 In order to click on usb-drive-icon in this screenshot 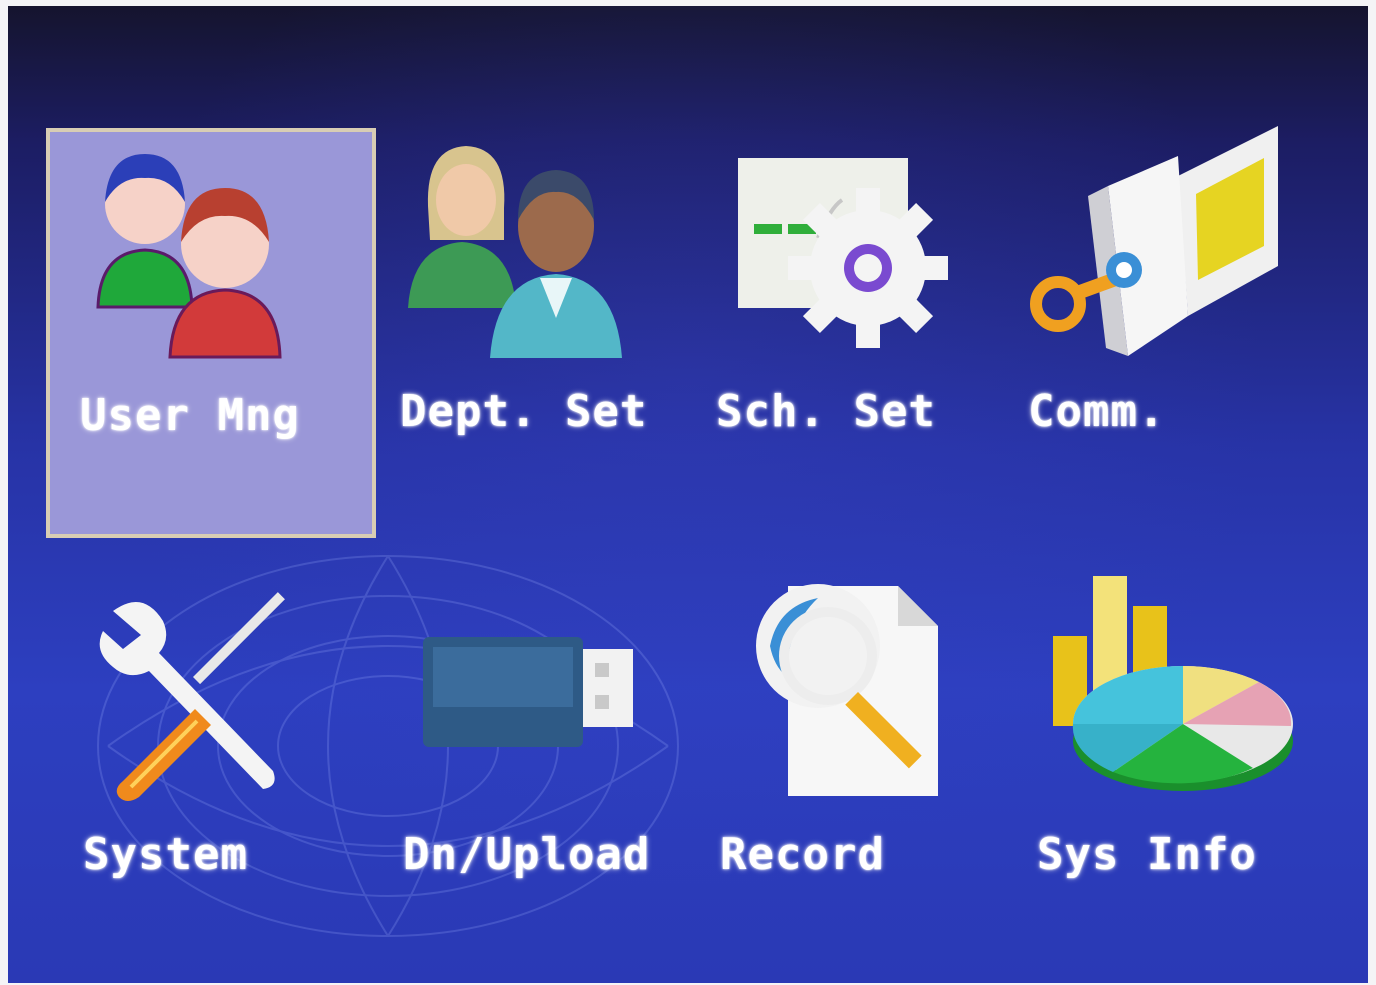, I will do `click(528, 692)`.